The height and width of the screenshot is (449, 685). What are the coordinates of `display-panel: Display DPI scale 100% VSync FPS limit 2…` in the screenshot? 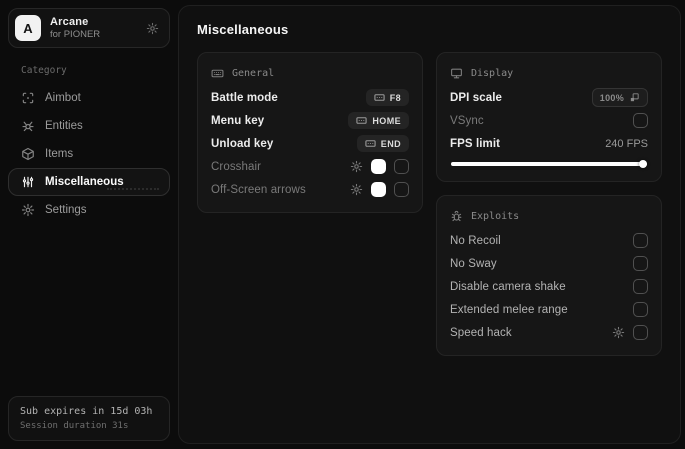 It's located at (549, 117).